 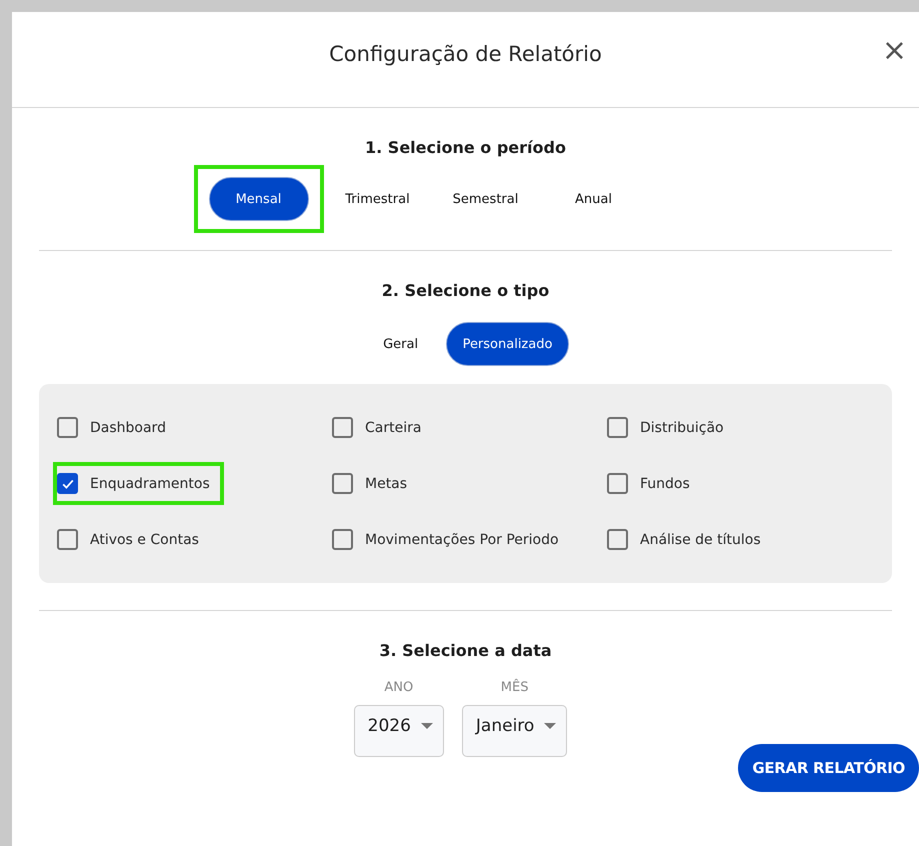 I want to click on select-field: Janeiro, so click(x=515, y=731).